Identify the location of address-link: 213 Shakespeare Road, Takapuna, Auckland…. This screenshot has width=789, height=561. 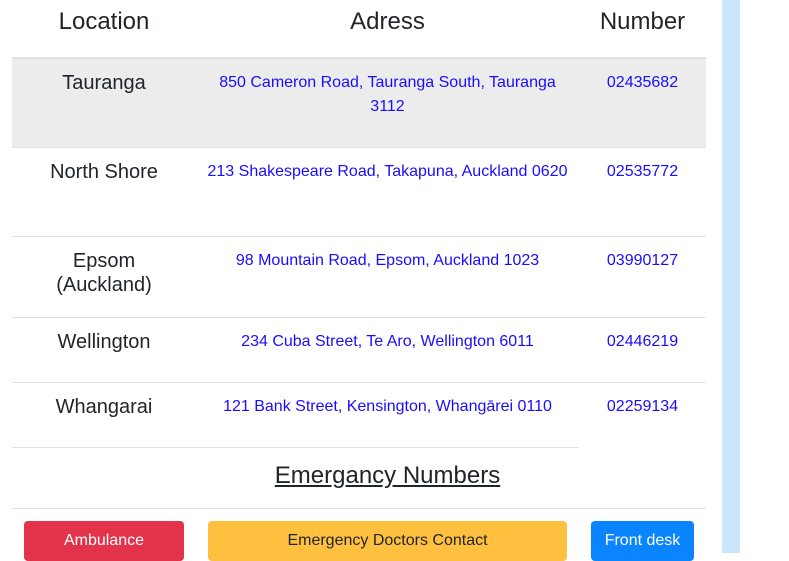
(387, 172).